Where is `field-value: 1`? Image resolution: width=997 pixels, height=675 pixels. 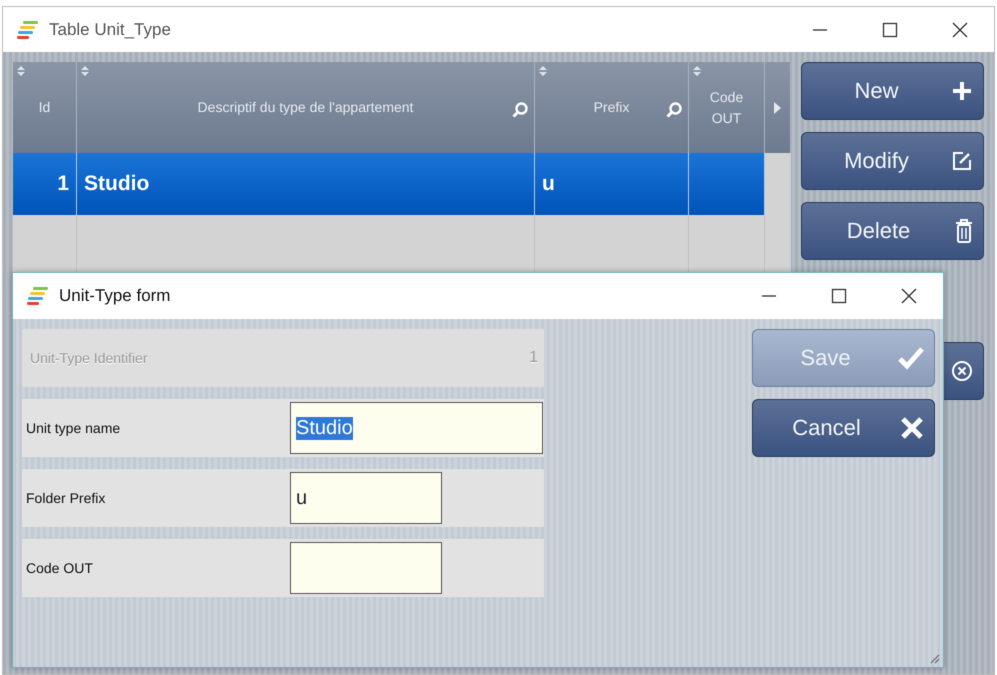
field-value: 1 is located at coordinates (533, 358).